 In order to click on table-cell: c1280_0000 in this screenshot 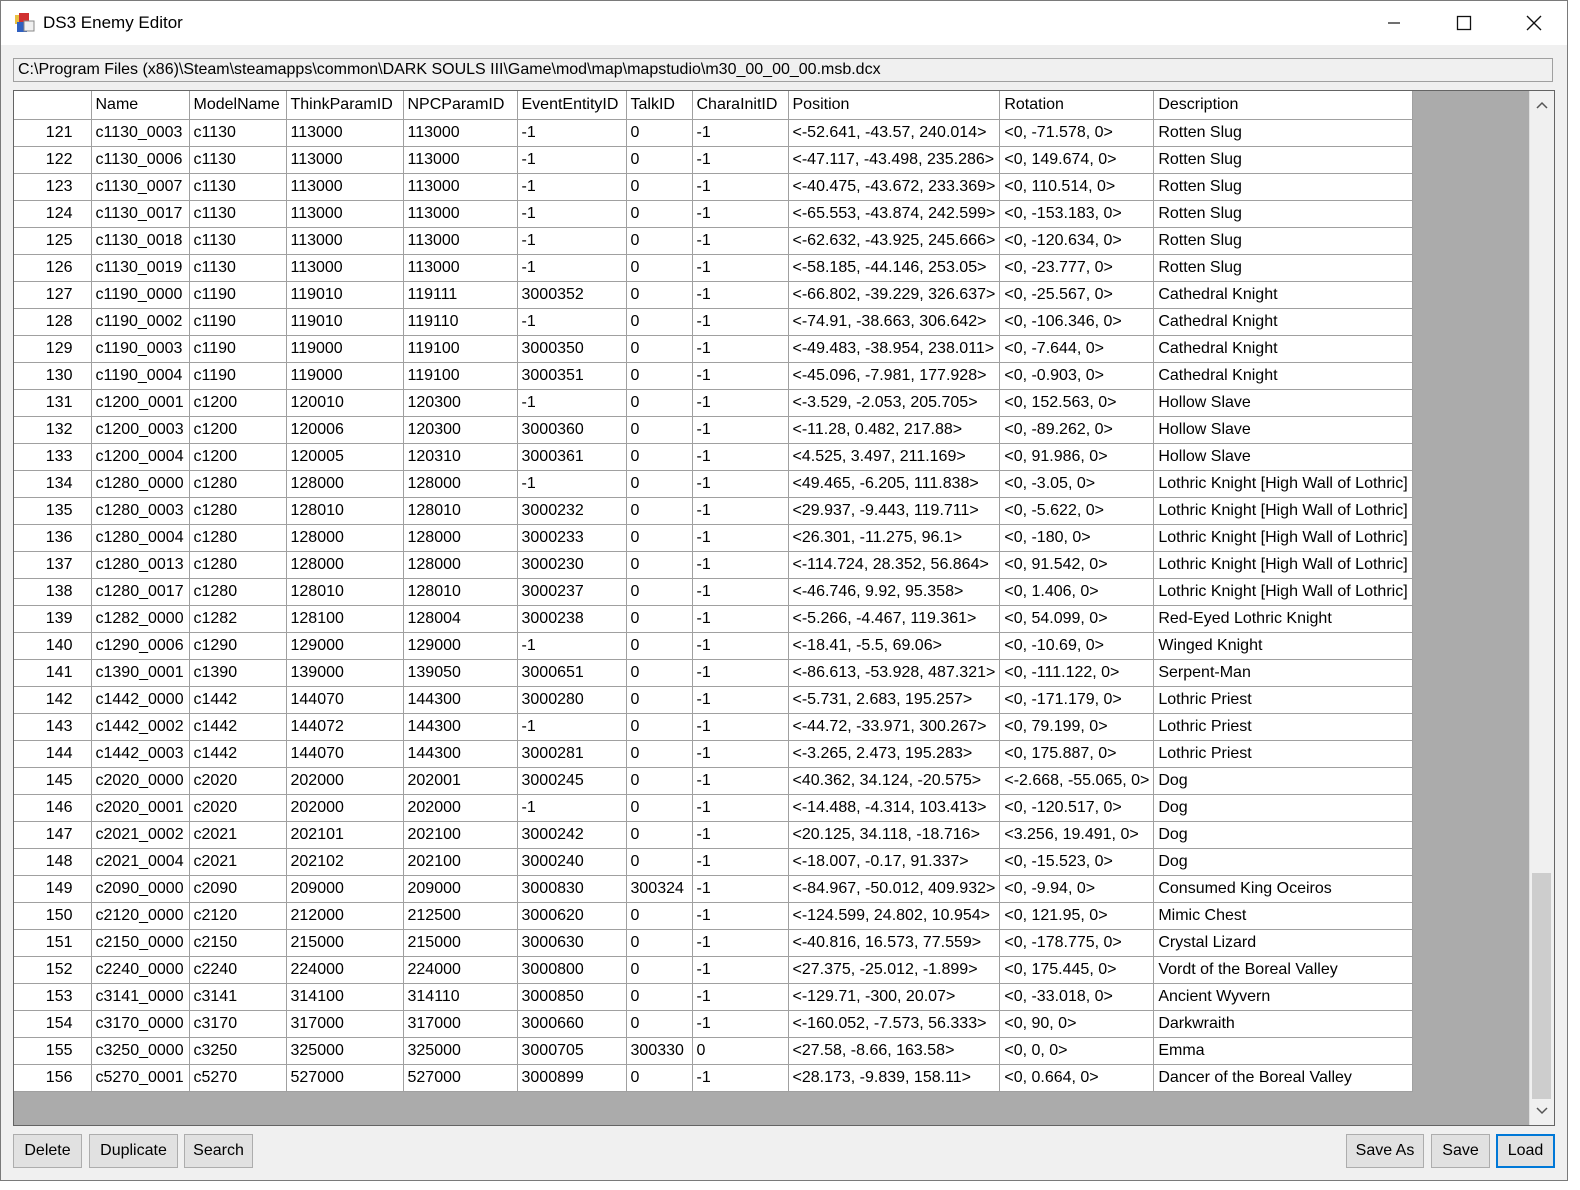, I will do `click(140, 483)`.